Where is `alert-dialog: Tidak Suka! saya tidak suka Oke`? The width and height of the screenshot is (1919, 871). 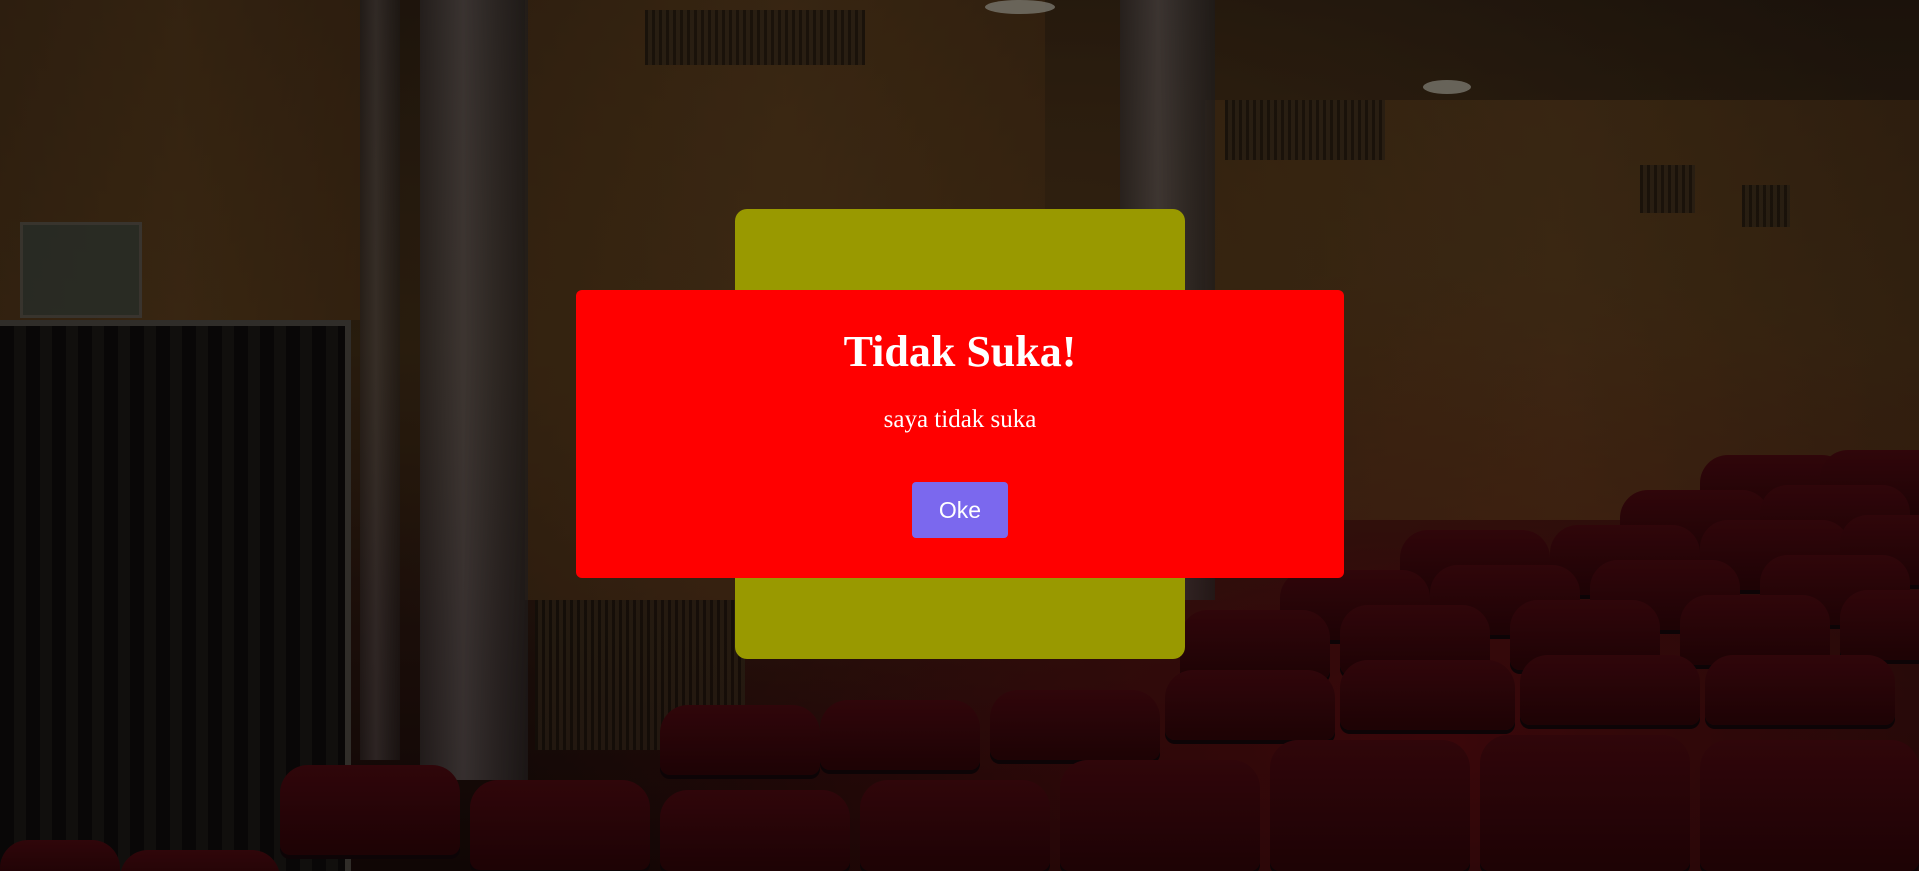 alert-dialog: Tidak Suka! saya tidak suka Oke is located at coordinates (960, 434).